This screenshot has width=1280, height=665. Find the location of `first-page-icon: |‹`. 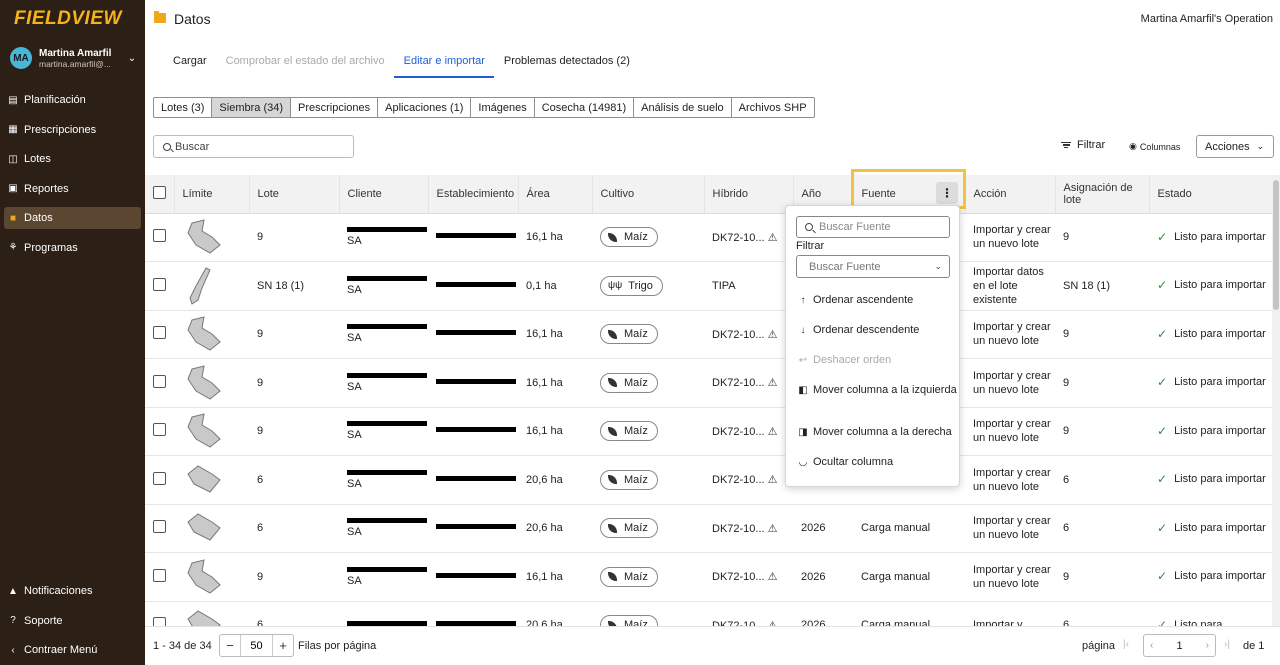

first-page-icon: |‹ is located at coordinates (1126, 644).